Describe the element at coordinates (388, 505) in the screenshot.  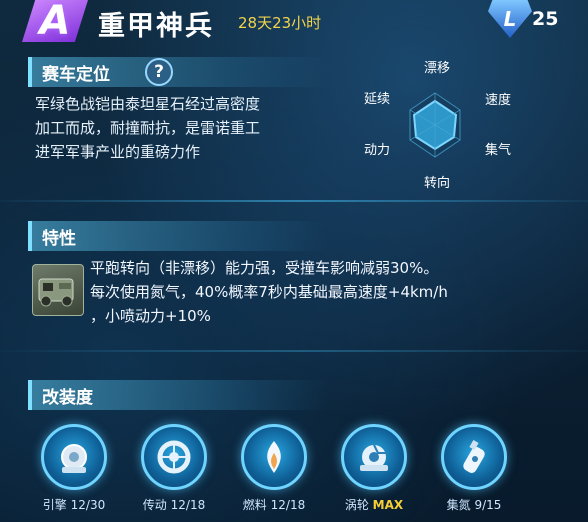
I see `mod-value-max: MAX` at that location.